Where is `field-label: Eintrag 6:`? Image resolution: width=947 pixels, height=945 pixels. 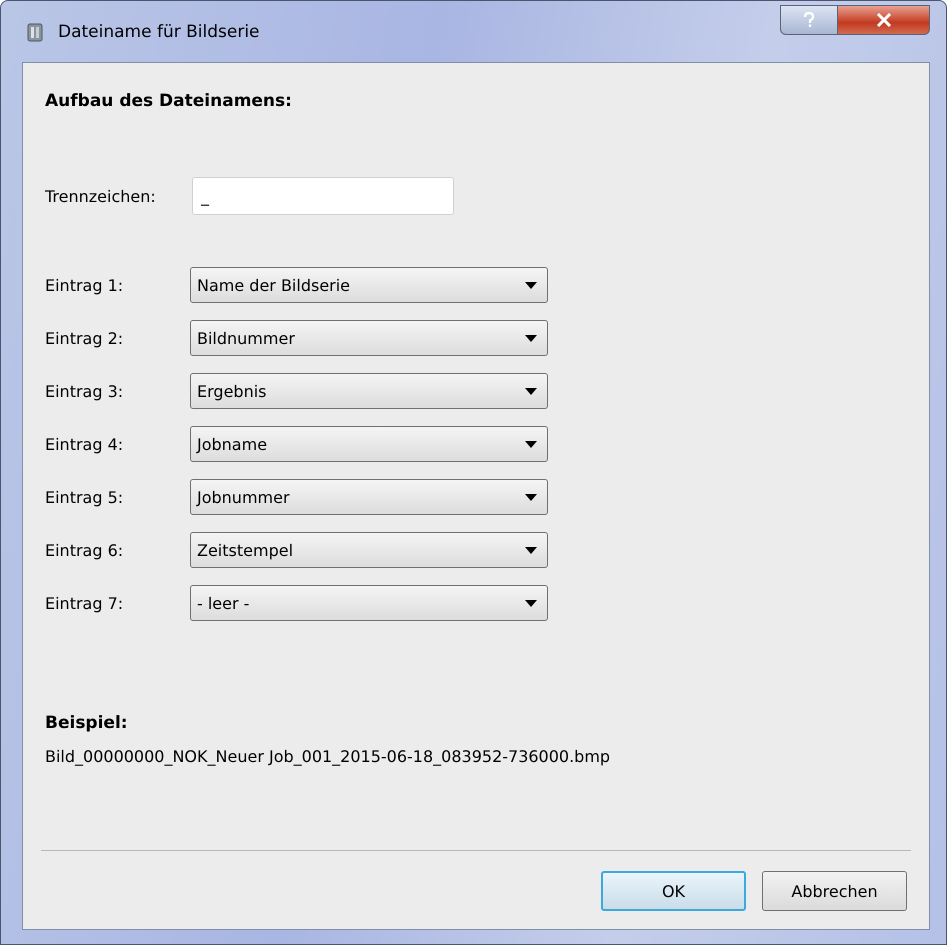
field-label: Eintrag 6: is located at coordinates (84, 550).